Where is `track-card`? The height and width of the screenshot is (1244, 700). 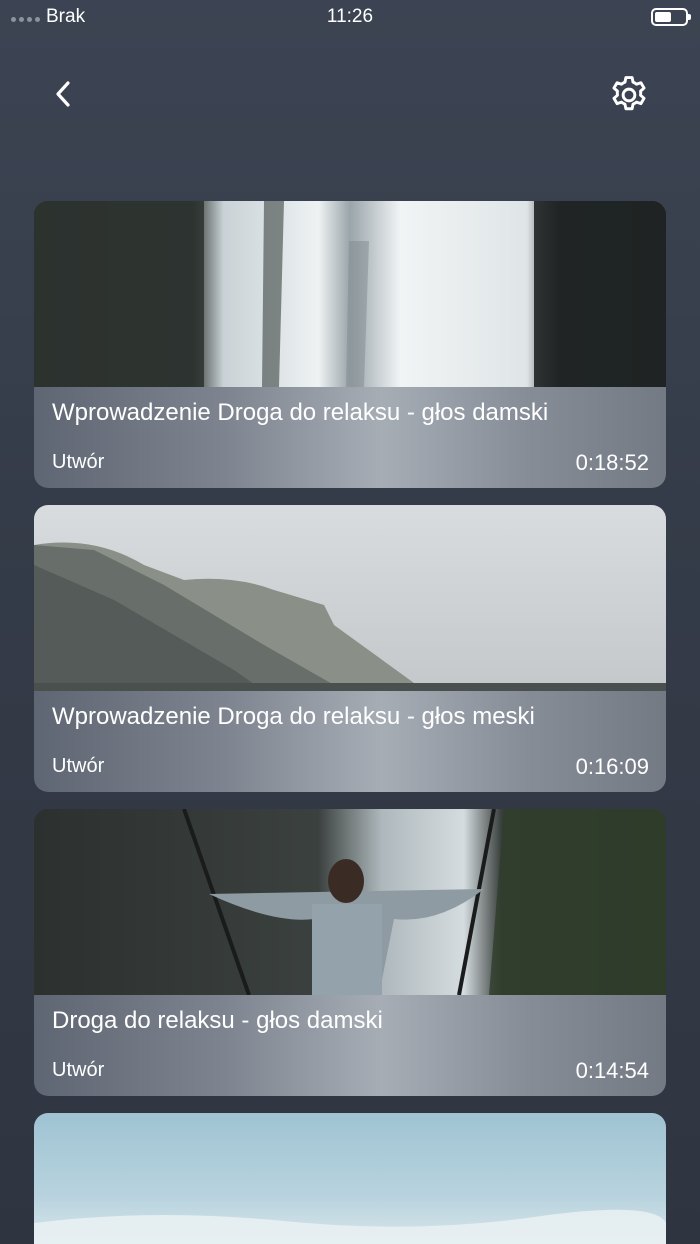 track-card is located at coordinates (350, 1178).